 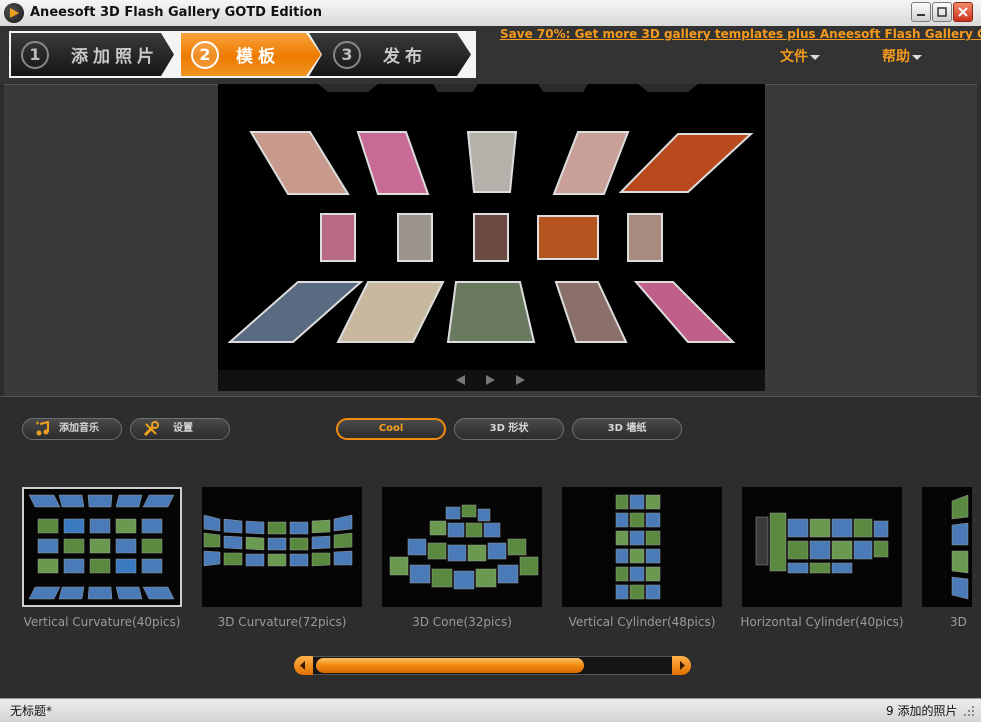 I want to click on photo-count-status: 9 添加的照片, so click(x=922, y=711).